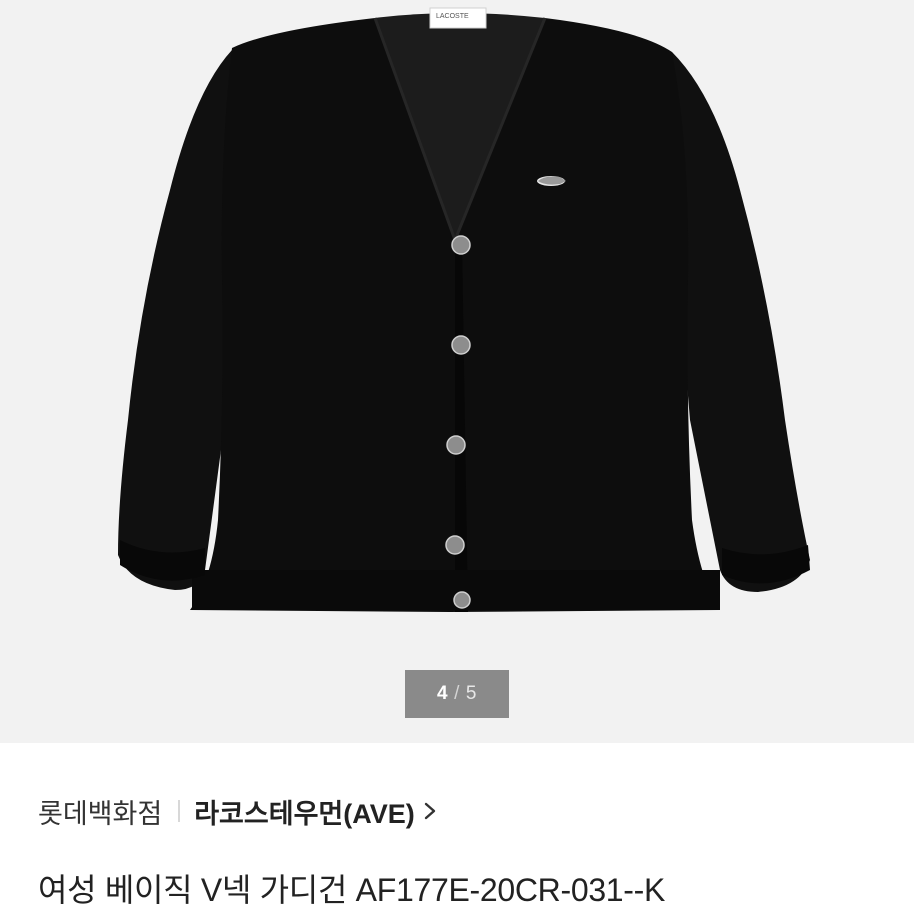  I want to click on breadcrumb-store: 롯데백화점, so click(100, 813).